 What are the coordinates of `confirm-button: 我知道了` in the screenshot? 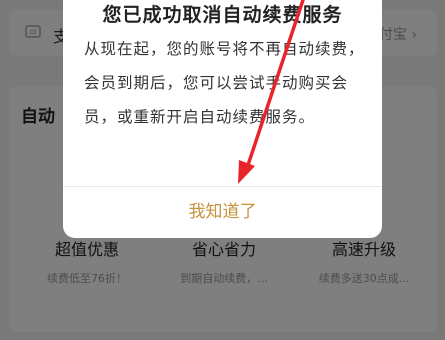 It's located at (222, 212).